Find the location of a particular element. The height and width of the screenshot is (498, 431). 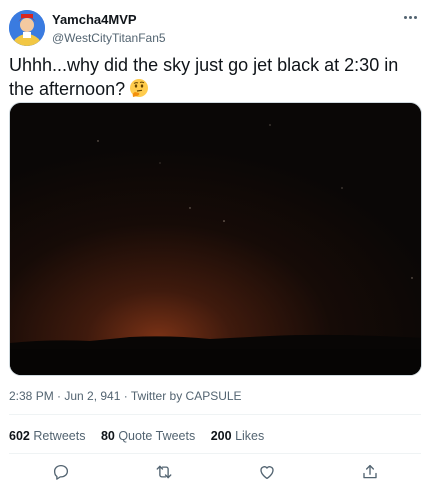

quotes-stat: 80 Quote Tweets is located at coordinates (148, 436).